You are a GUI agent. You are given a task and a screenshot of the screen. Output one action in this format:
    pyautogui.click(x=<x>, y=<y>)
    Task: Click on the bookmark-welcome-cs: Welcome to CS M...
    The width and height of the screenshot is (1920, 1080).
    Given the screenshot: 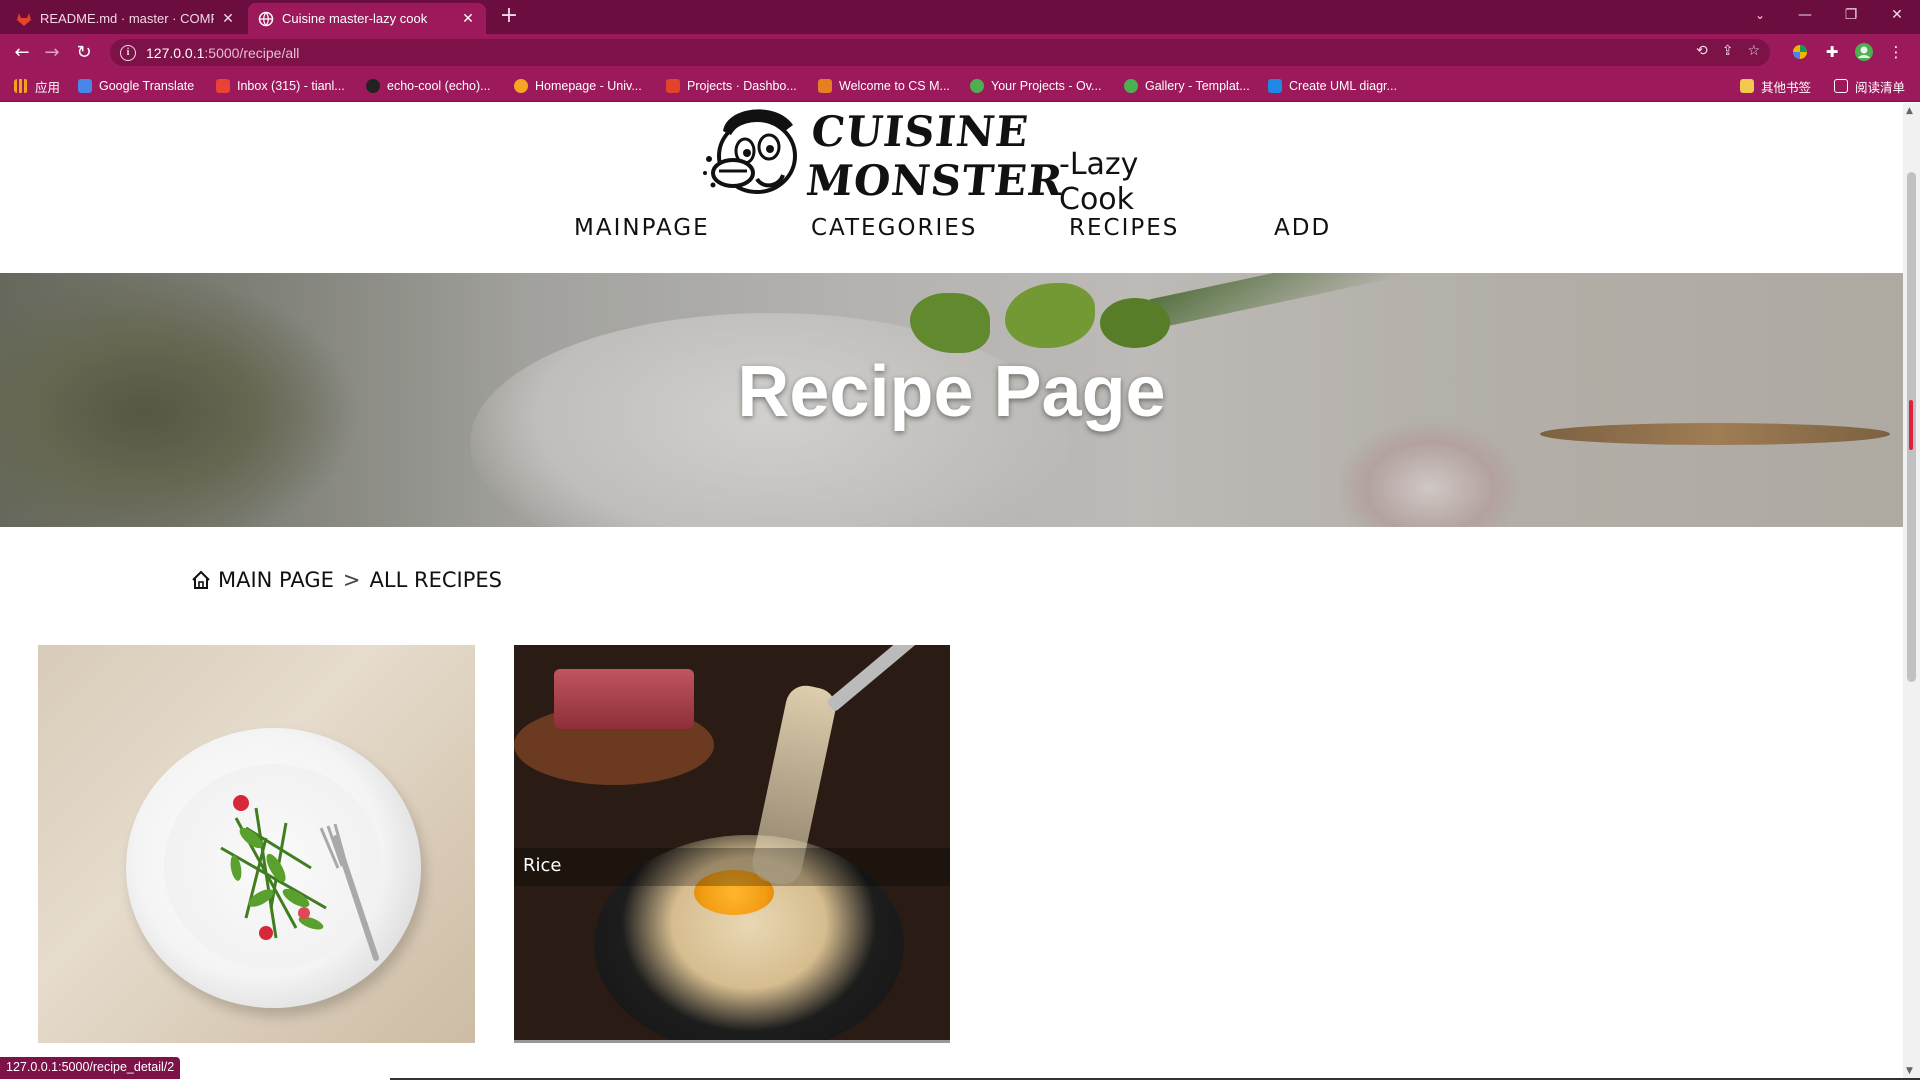 What is the action you would take?
    pyautogui.click(x=884, y=86)
    